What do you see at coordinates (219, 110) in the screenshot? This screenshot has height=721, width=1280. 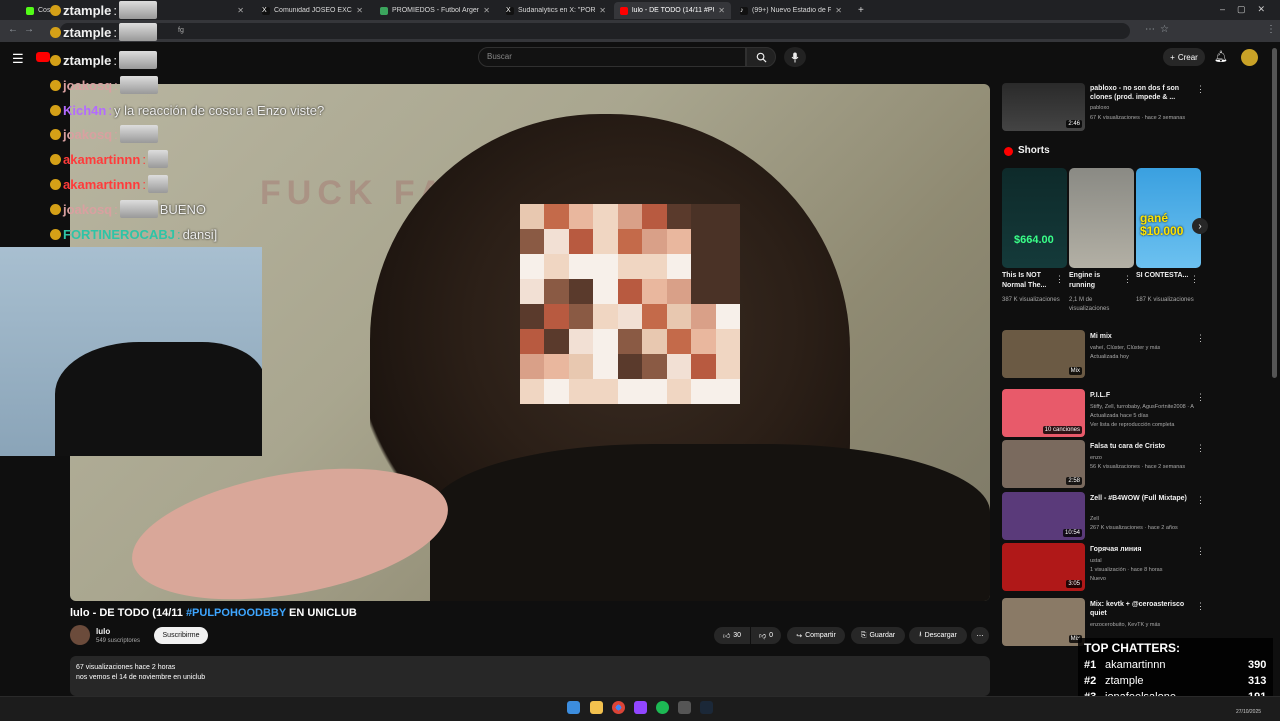 I see `chat-text: y la reacción de coscu a Enzo viste?` at bounding box center [219, 110].